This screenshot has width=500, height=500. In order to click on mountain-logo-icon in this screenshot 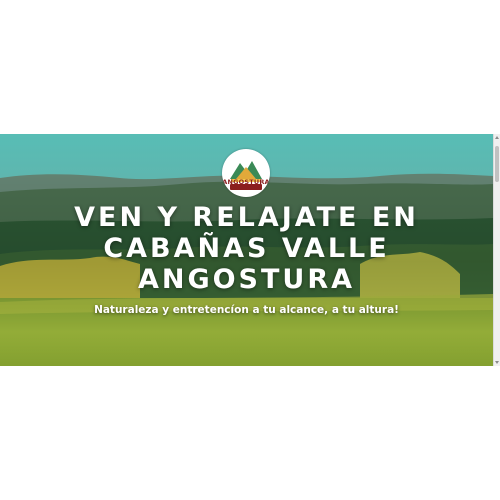, I will do `click(246, 175)`.